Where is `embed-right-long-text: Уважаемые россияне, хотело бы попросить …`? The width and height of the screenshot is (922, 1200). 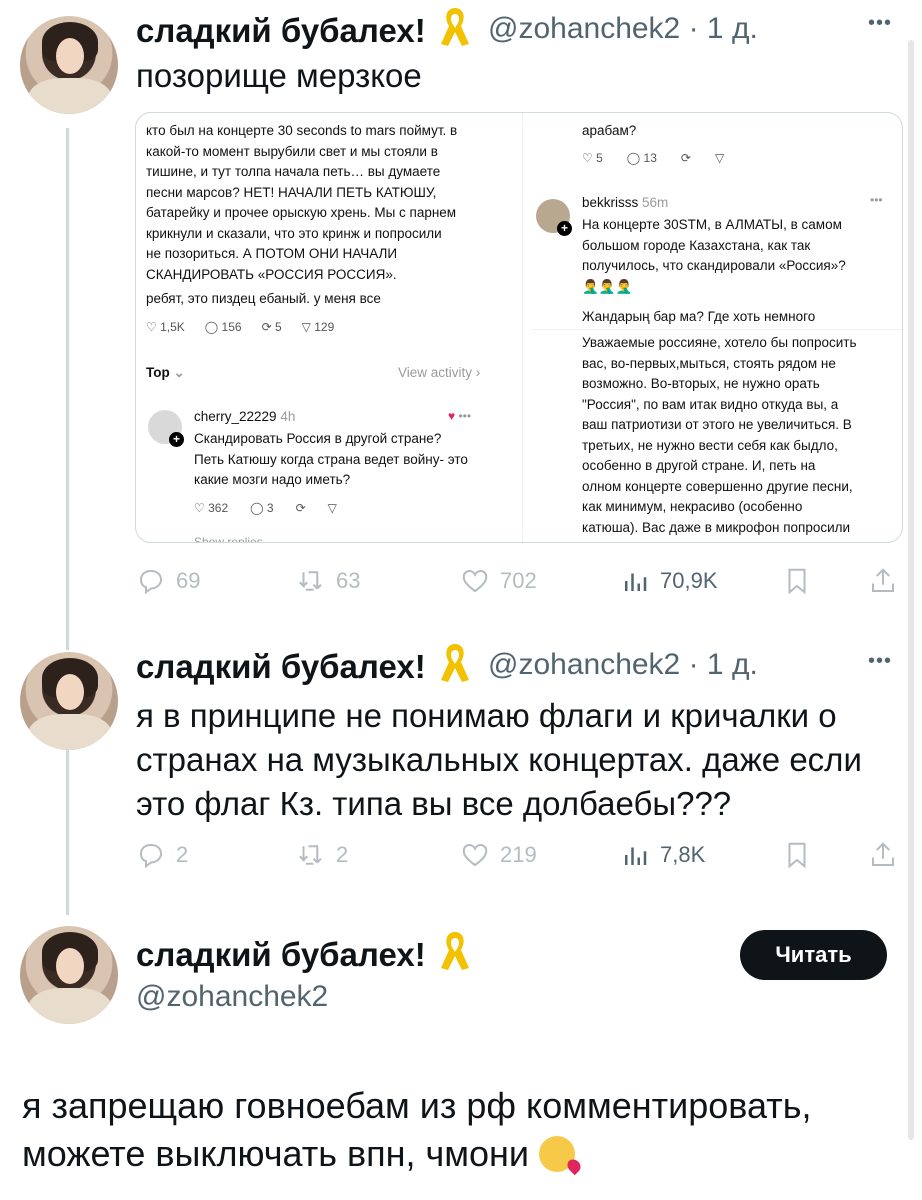 embed-right-long-text: Уважаемые россияне, хотело бы попросить … is located at coordinates (719, 435).